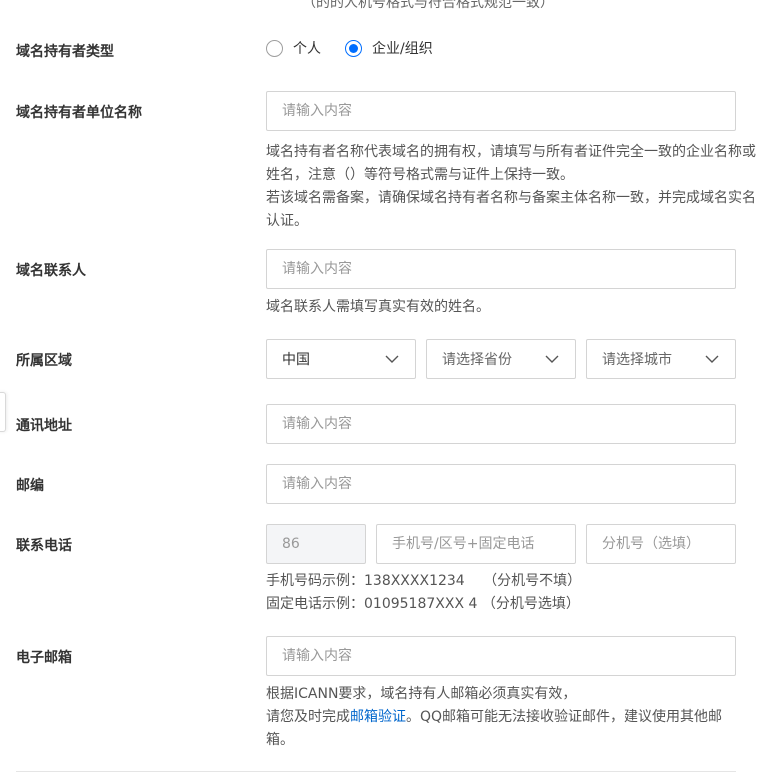 The width and height of the screenshot is (768, 774). What do you see at coordinates (30, 486) in the screenshot?
I see `postcode-label: 邮编` at bounding box center [30, 486].